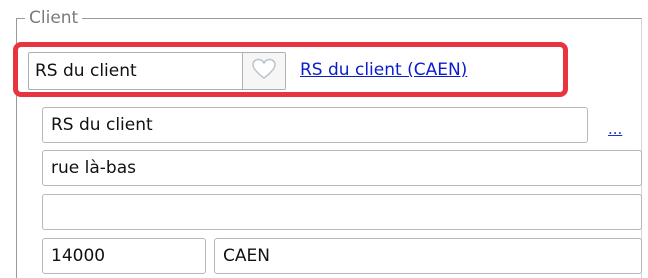 This screenshot has height=278, width=648. What do you see at coordinates (124, 256) in the screenshot?
I see `postal-code-field: 14000` at bounding box center [124, 256].